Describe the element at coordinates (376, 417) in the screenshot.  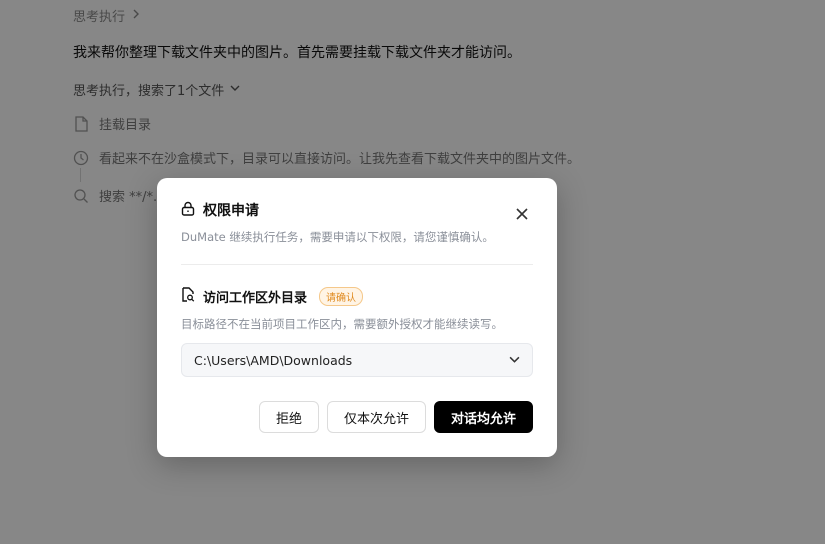
I see `allow-once-button: 仅本次允许` at that location.